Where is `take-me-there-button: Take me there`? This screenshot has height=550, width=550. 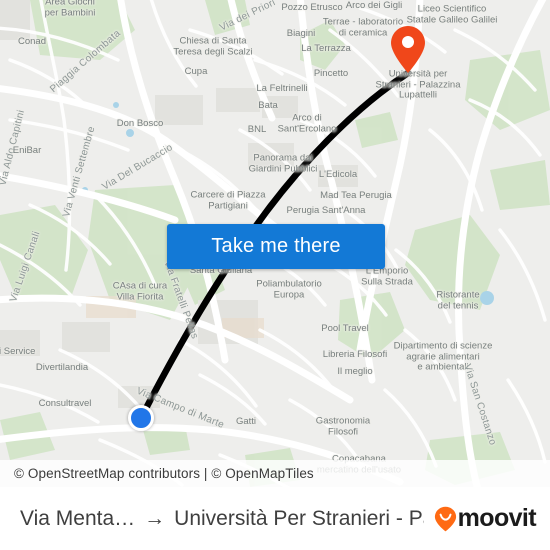 take-me-there-button: Take me there is located at coordinates (276, 246).